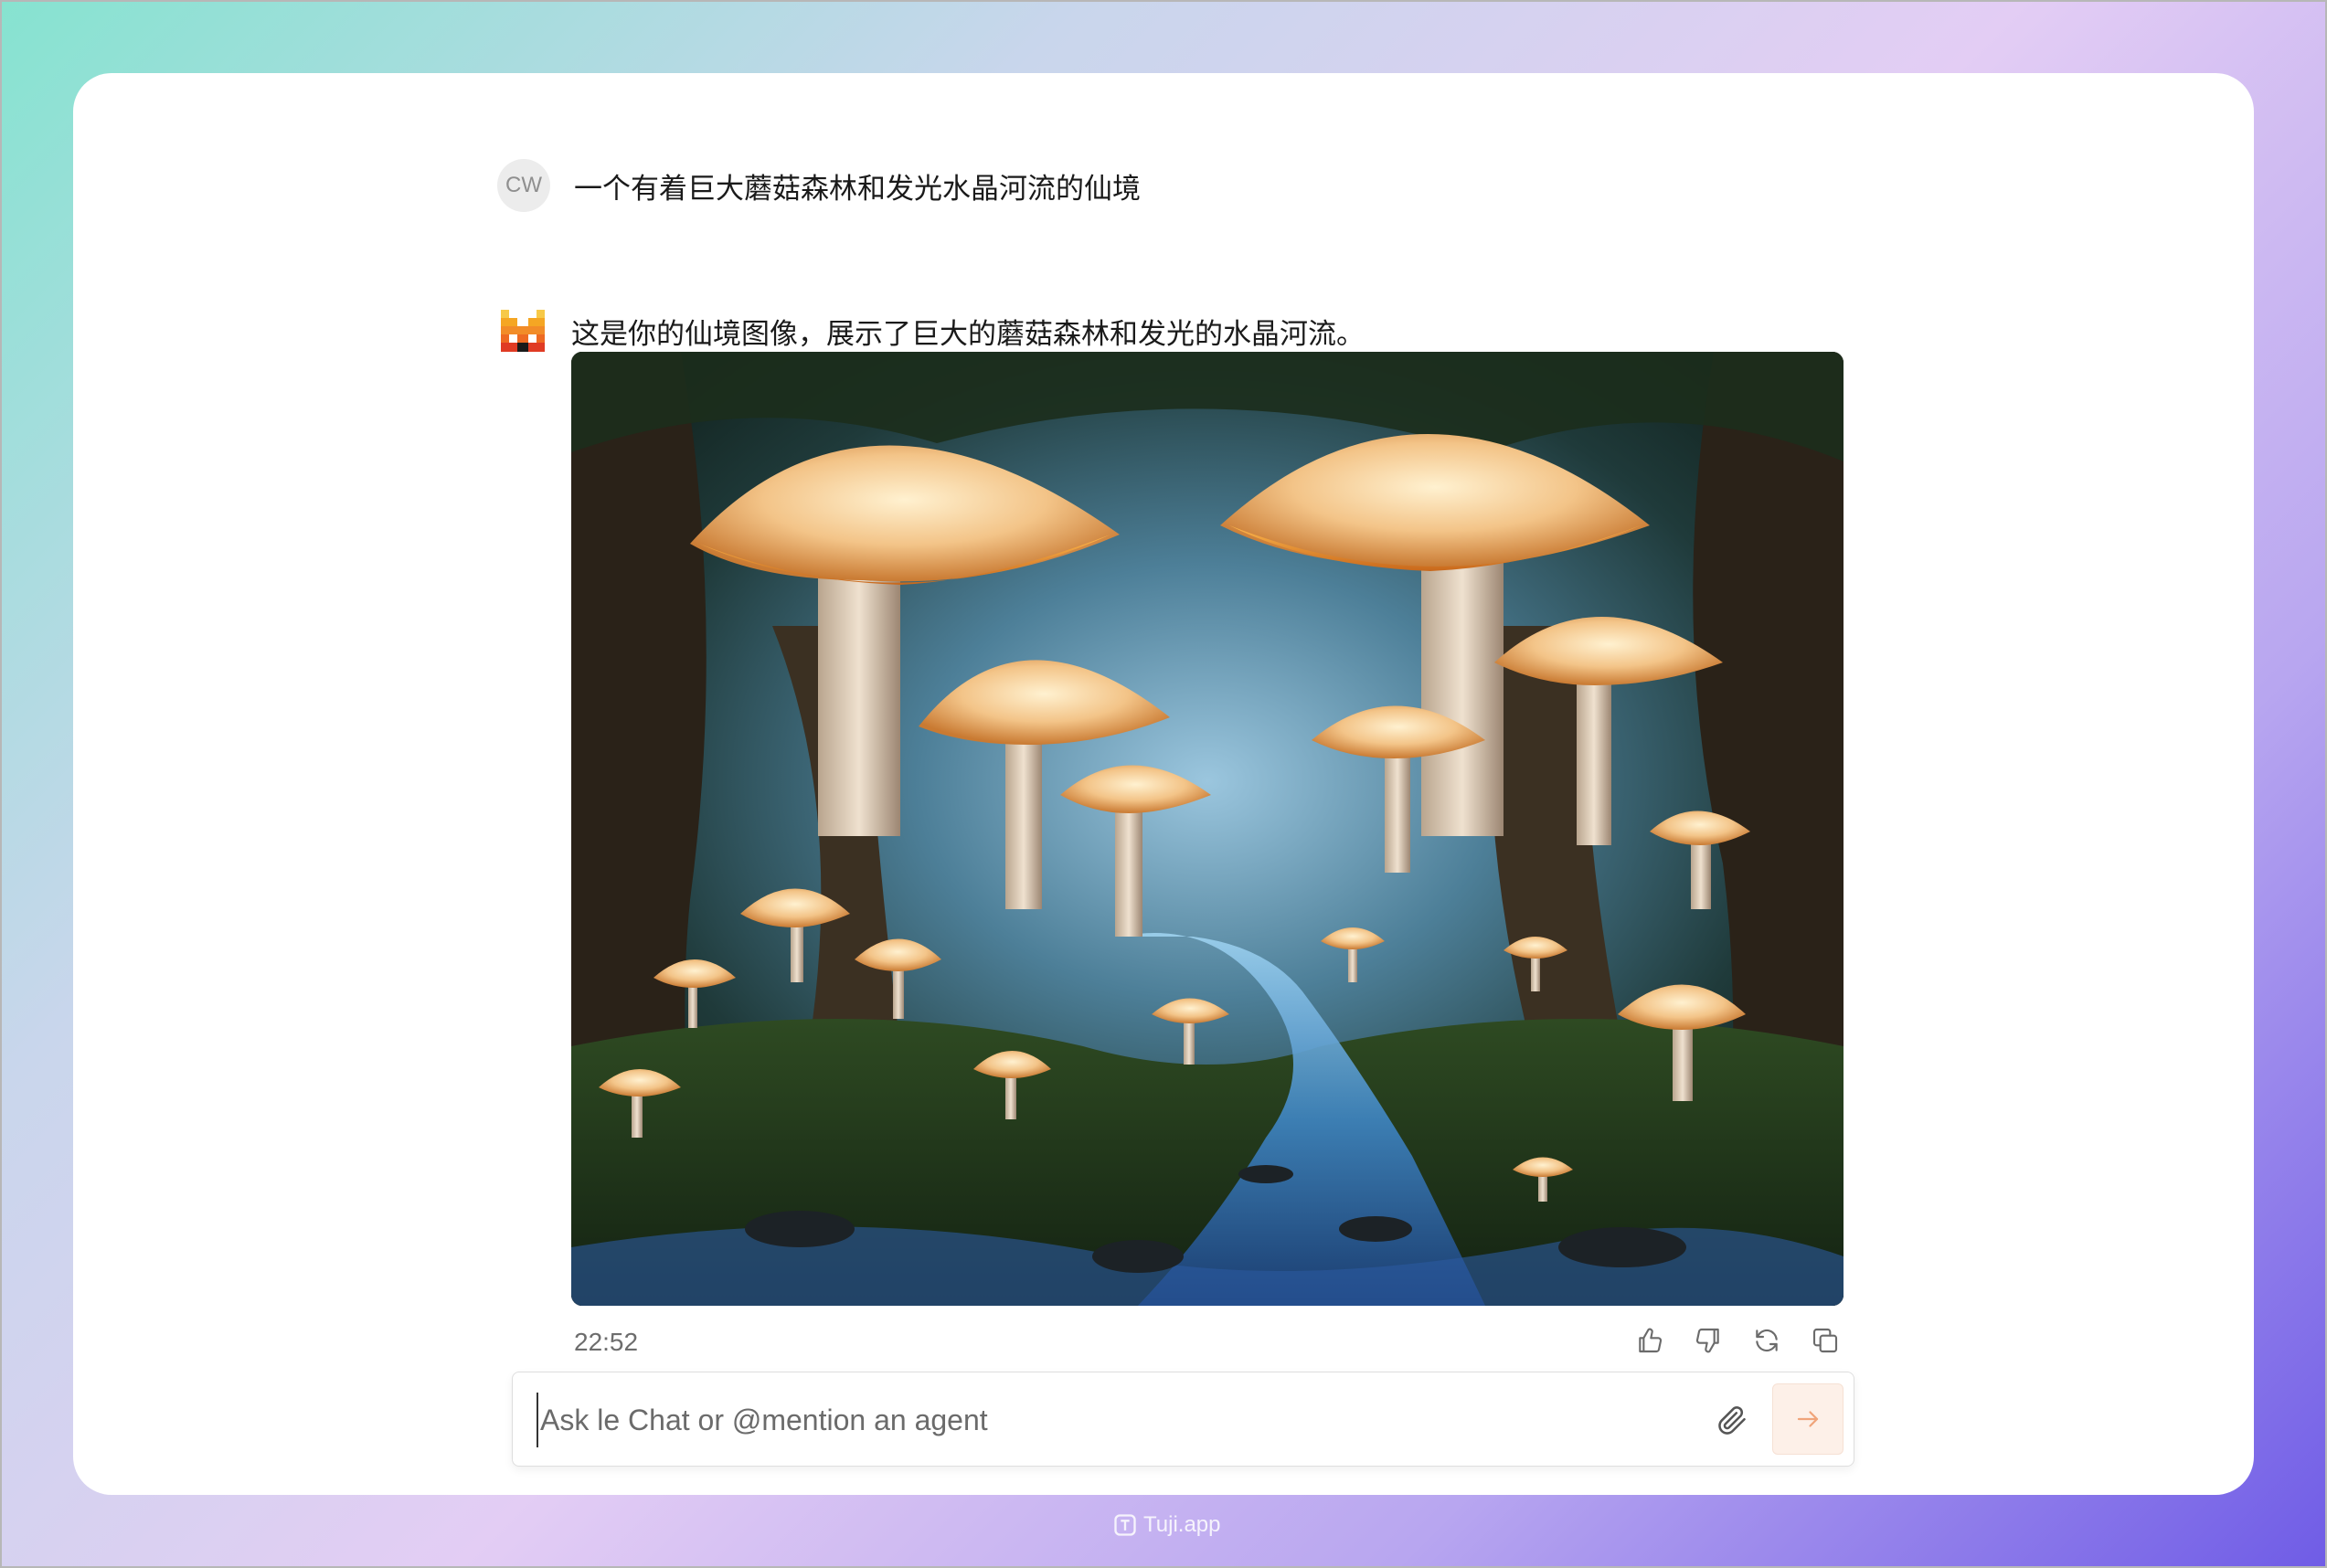 Image resolution: width=2327 pixels, height=1568 pixels. I want to click on copy-button, so click(1825, 1340).